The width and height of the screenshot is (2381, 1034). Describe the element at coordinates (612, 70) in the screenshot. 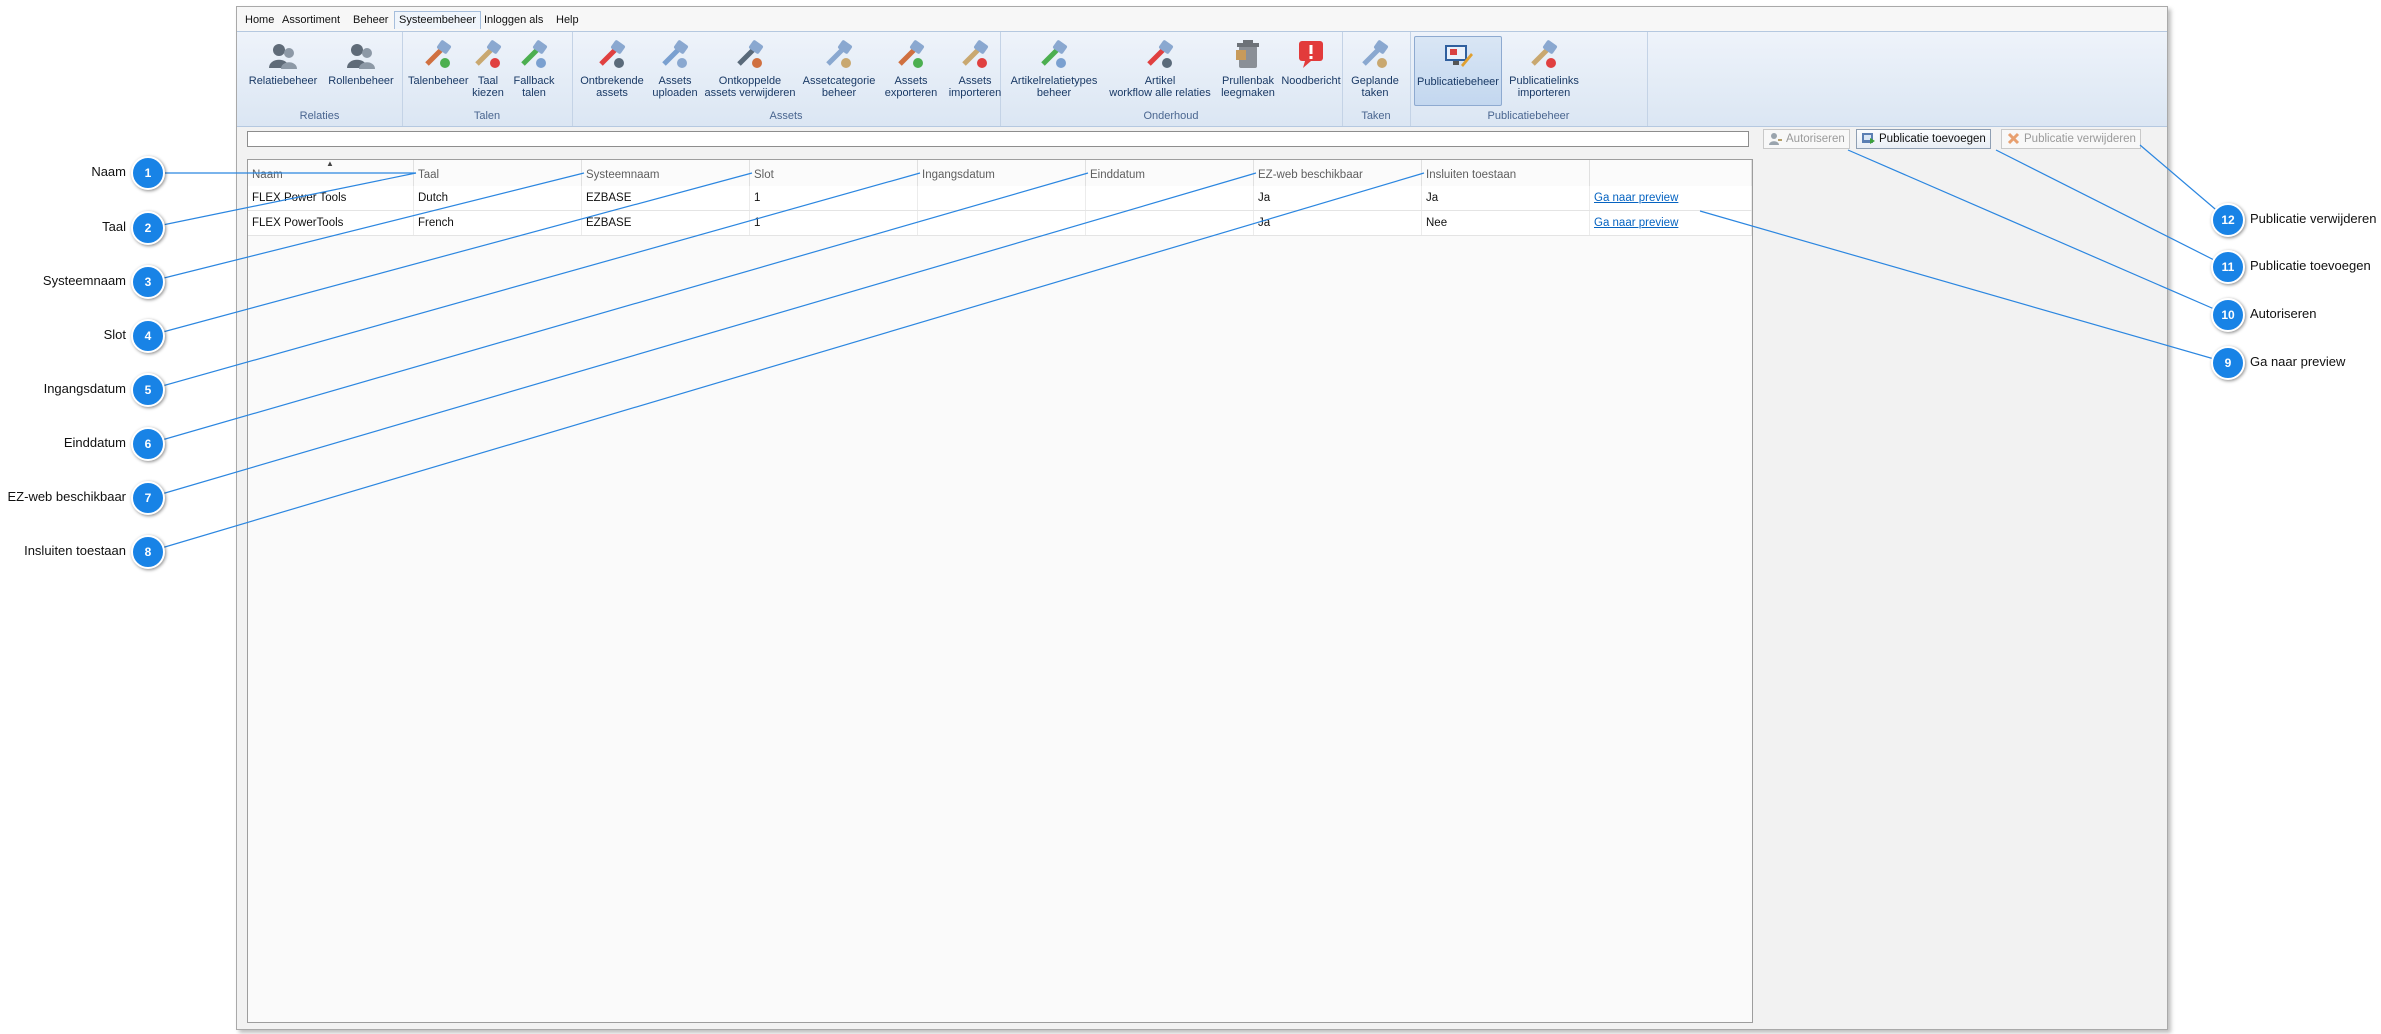

I see `ribbon-button-ontbrekende-assets: Ontbrekende assets` at that location.